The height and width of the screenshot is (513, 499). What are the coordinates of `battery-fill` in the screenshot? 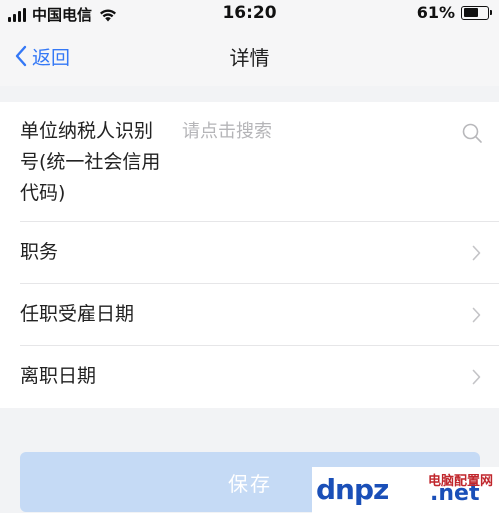 It's located at (470, 12).